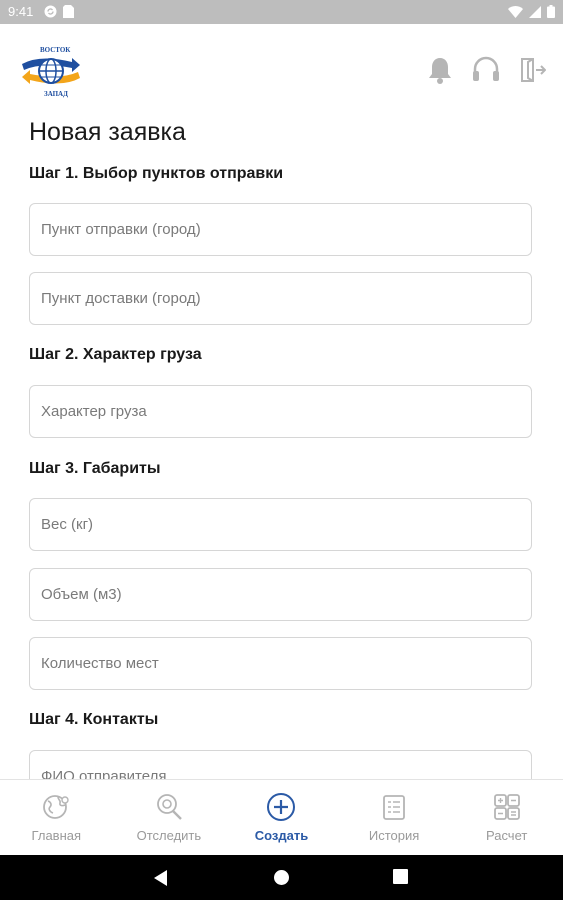  I want to click on back-icon, so click(162, 878).